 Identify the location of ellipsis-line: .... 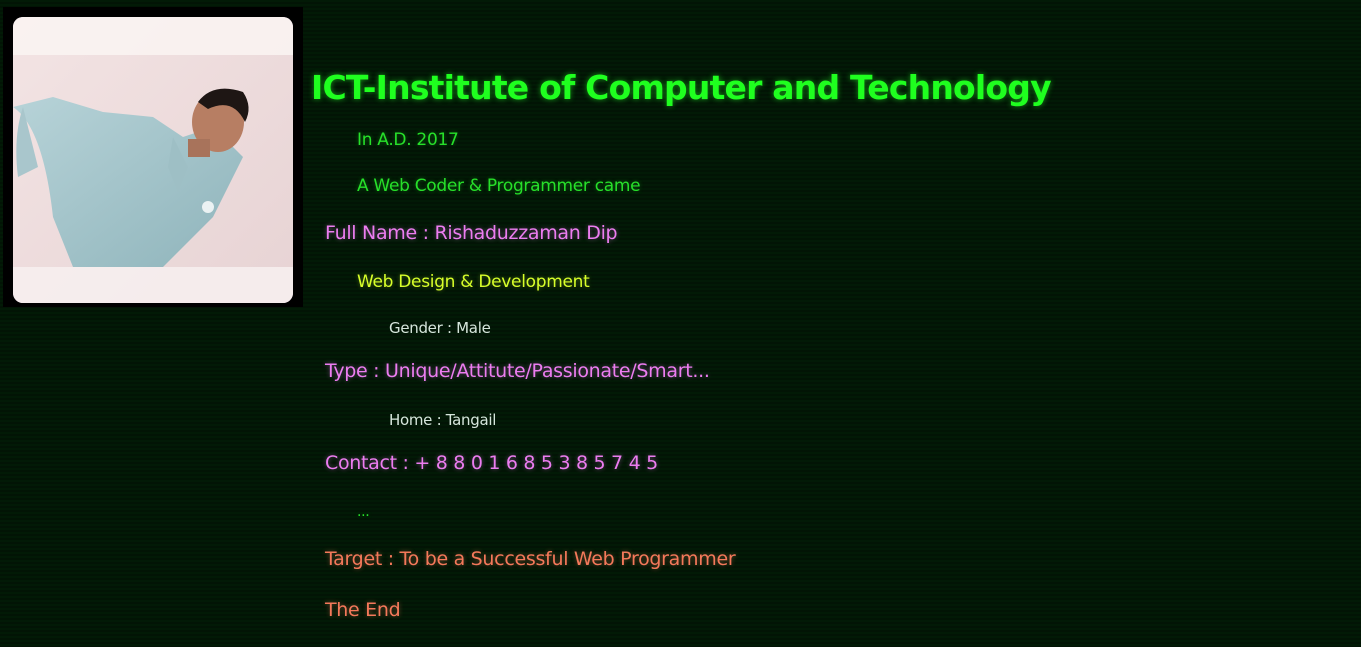
(363, 512).